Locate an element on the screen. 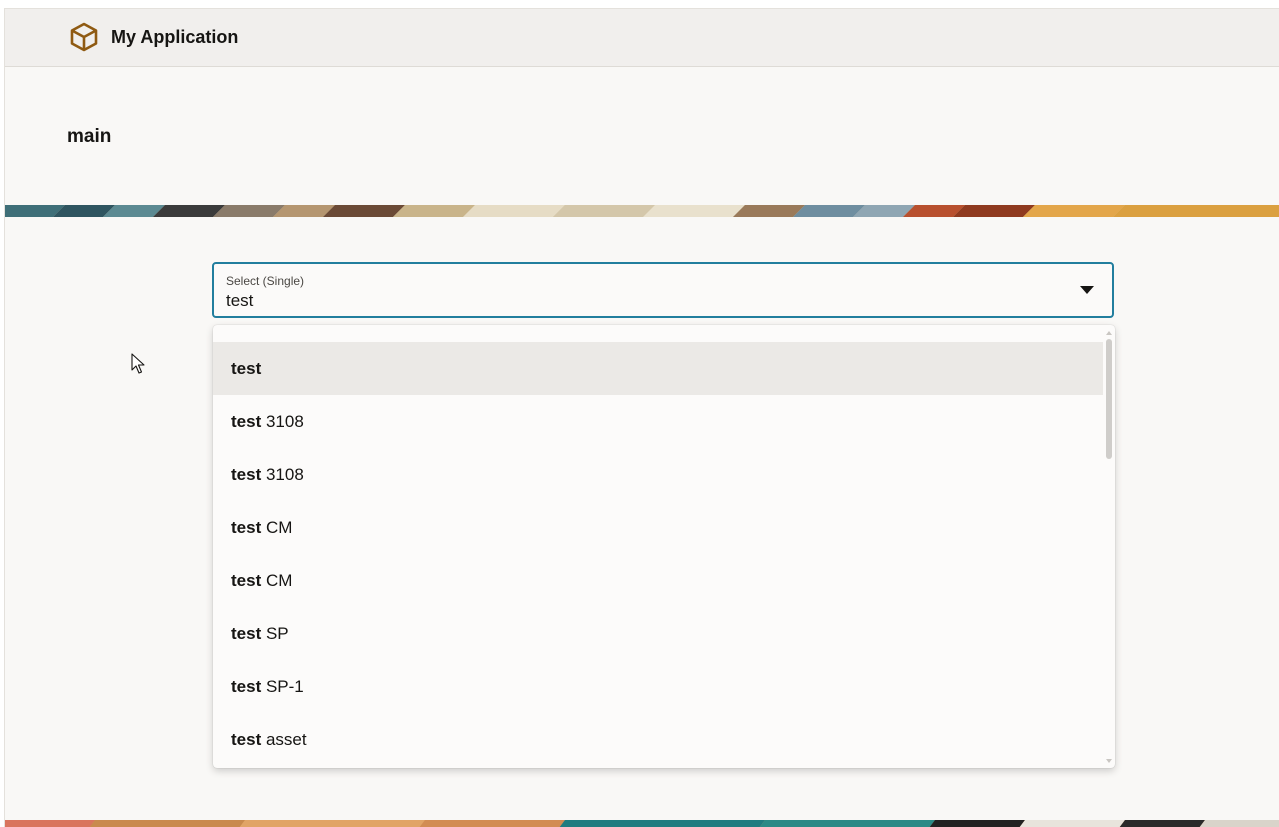  decorative-banner is located at coordinates (642, 211).